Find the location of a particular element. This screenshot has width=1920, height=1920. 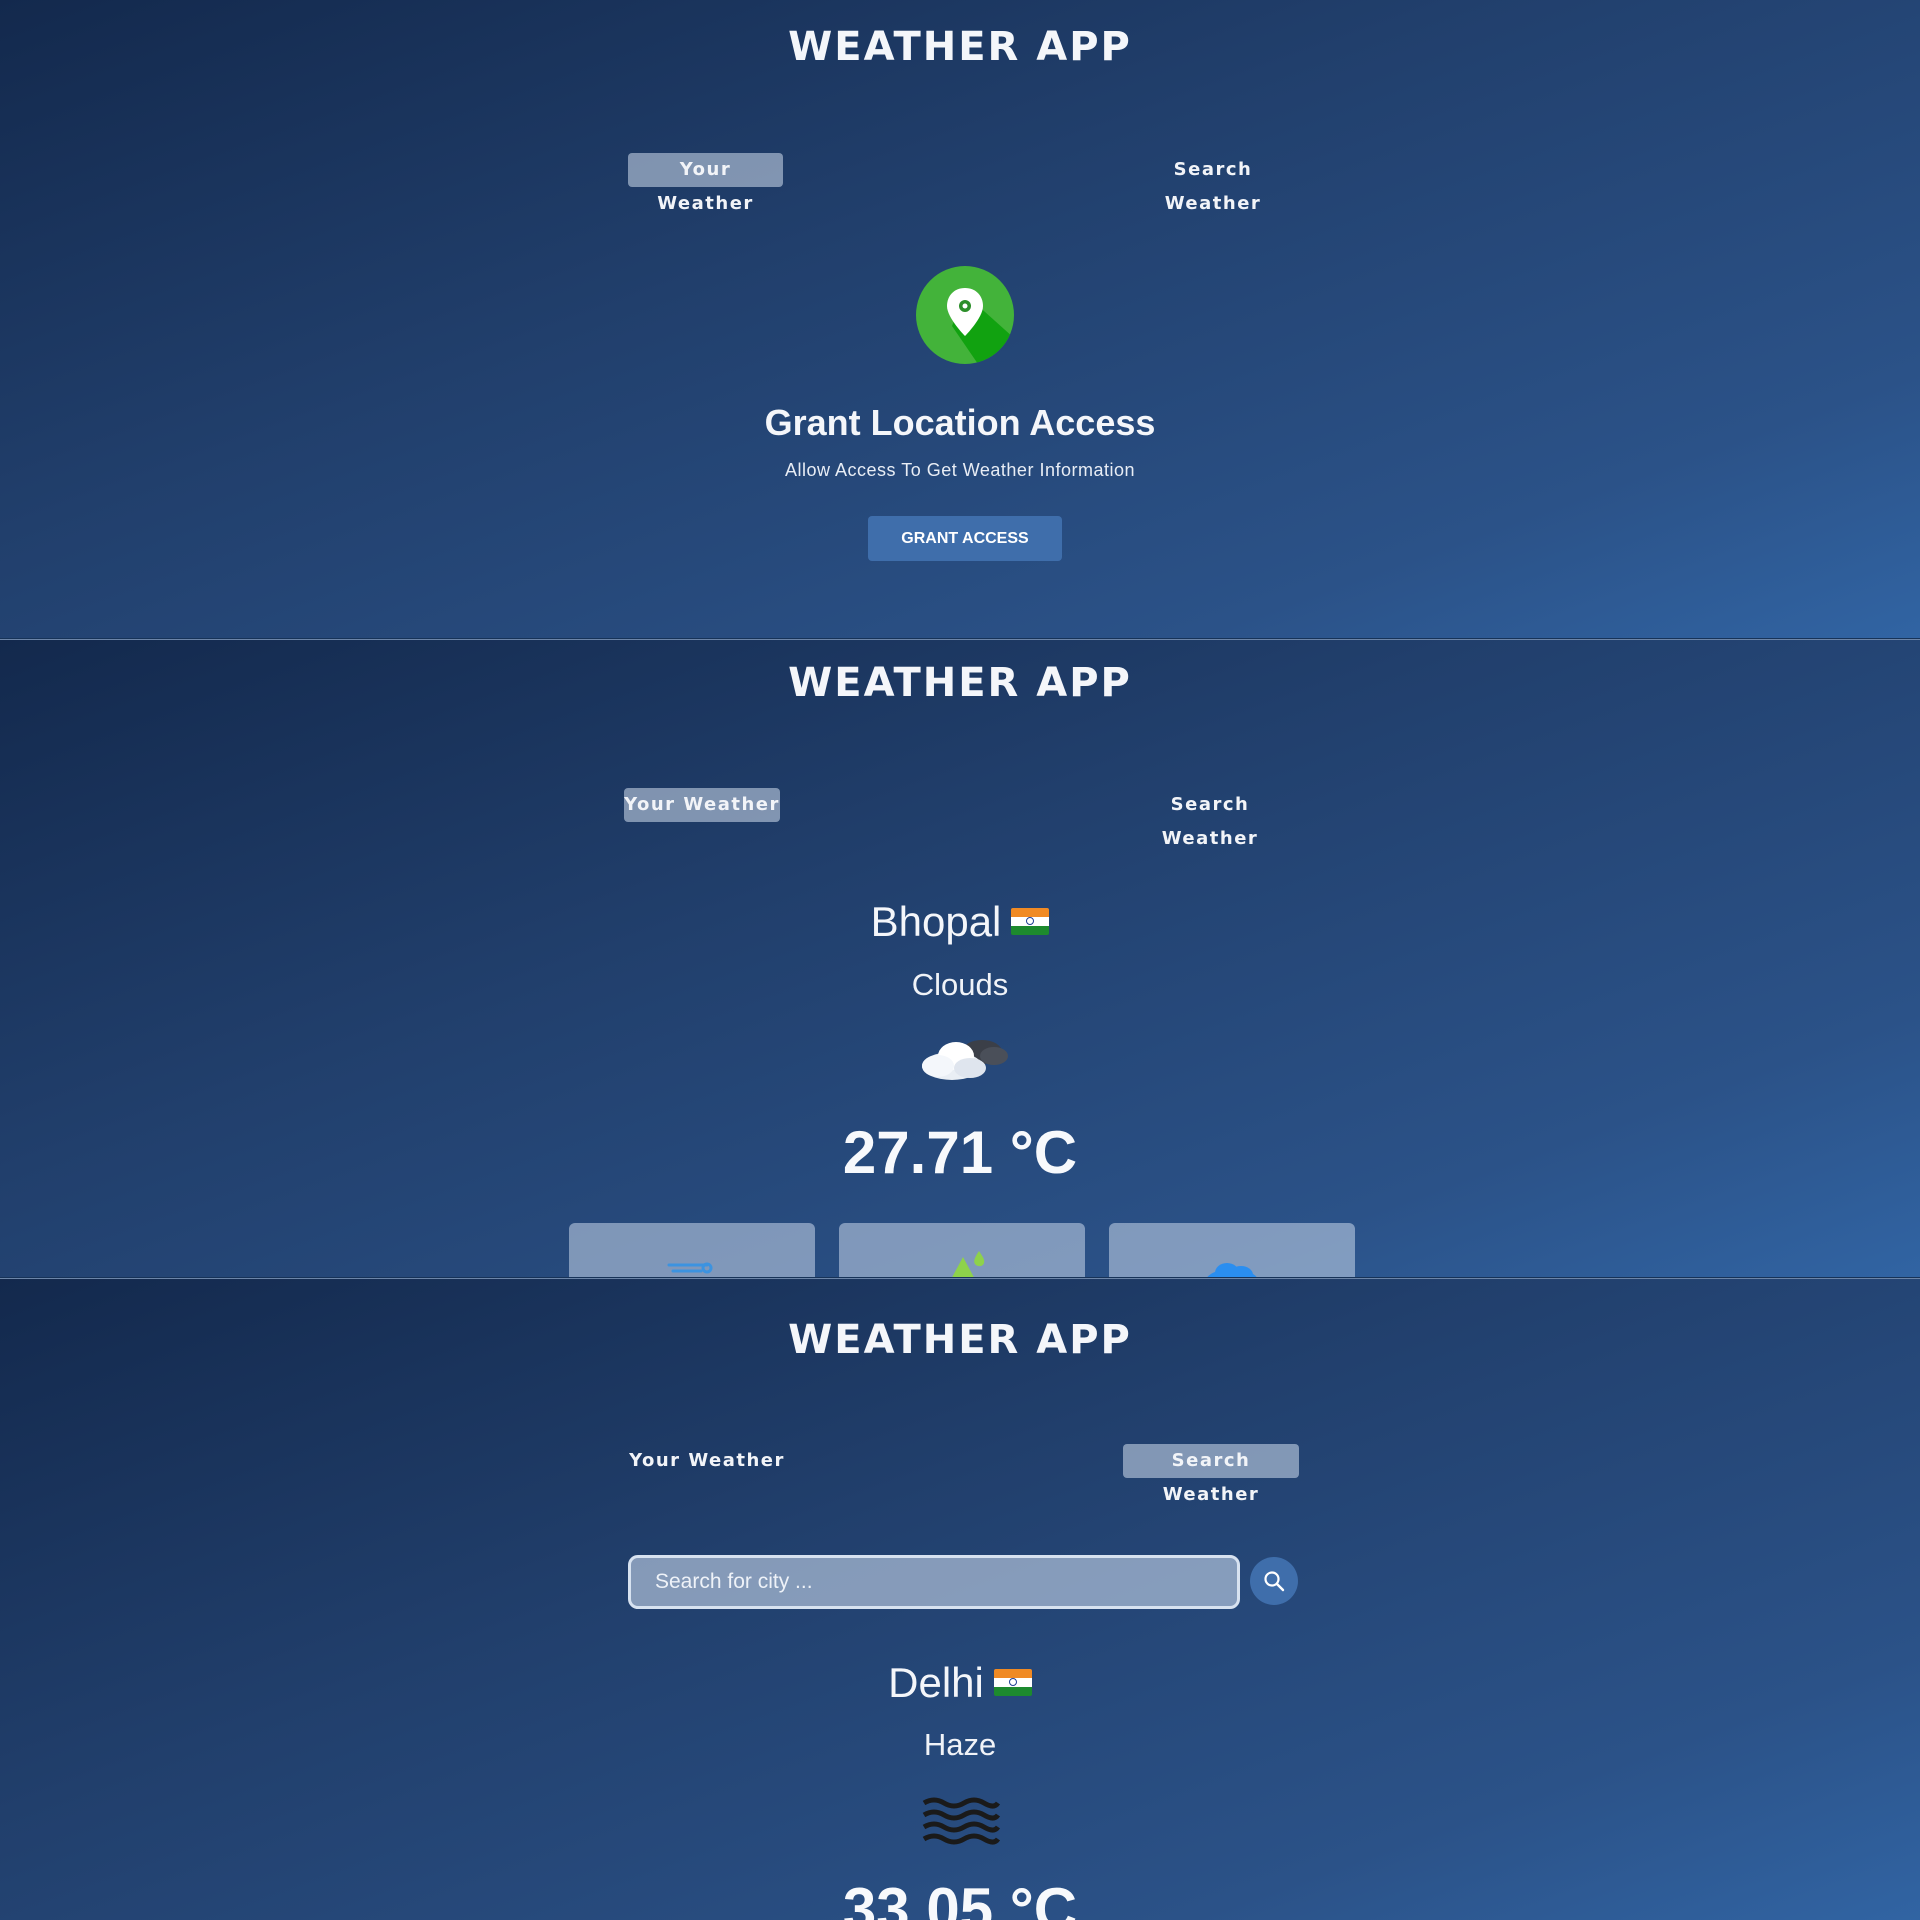

temperature: 27.71 °C is located at coordinates (960, 1152).